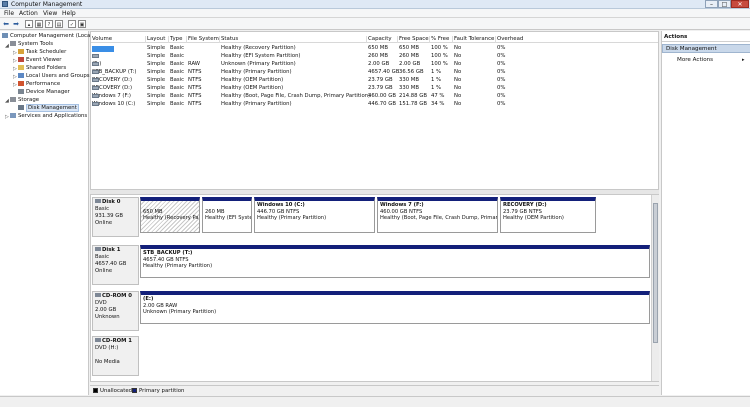 This screenshot has height=407, width=750. Describe the element at coordinates (111, 264) in the screenshot. I see `disk-info-line: 4657.40 GB` at that location.